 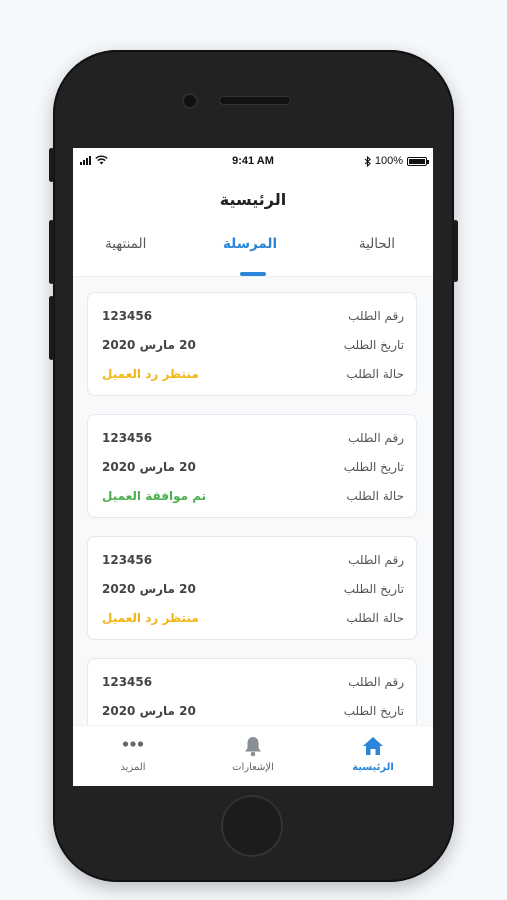 What do you see at coordinates (154, 496) in the screenshot?
I see `request-status: تم موافقة العميل` at bounding box center [154, 496].